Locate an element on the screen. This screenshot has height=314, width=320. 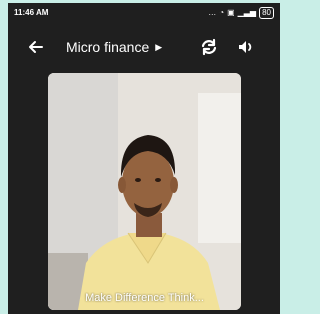
status-bar: 11:46 AM … ◔ ▣ ▁▃▅ 80 is located at coordinates (144, 13).